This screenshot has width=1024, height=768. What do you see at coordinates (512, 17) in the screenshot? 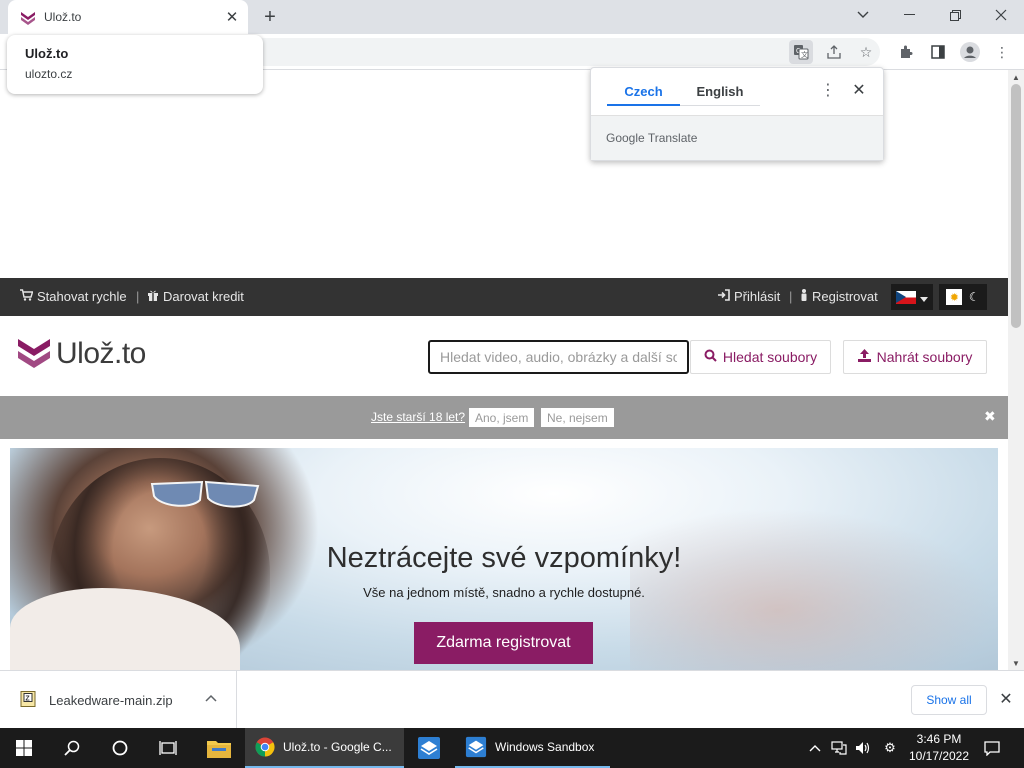
I see `tab-strip: Ulož.to ✕ +` at bounding box center [512, 17].